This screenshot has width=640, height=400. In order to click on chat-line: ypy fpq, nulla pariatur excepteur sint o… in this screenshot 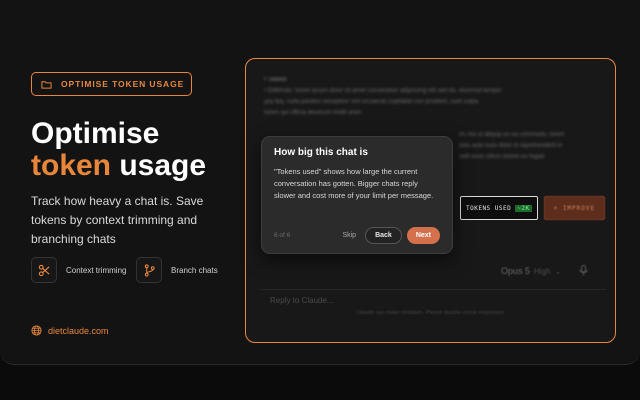, I will do `click(372, 102)`.